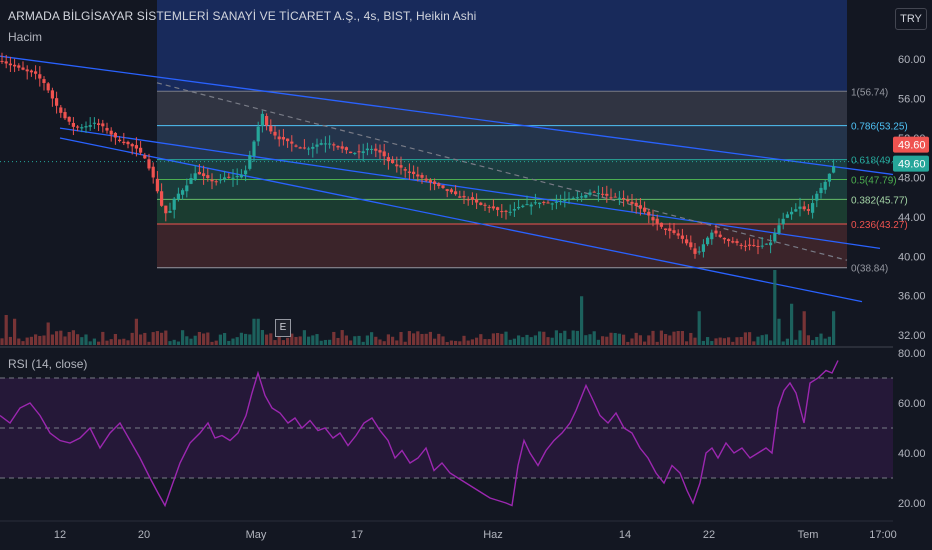 Image resolution: width=932 pixels, height=550 pixels. What do you see at coordinates (25, 37) in the screenshot?
I see `volume-label: Hacim` at bounding box center [25, 37].